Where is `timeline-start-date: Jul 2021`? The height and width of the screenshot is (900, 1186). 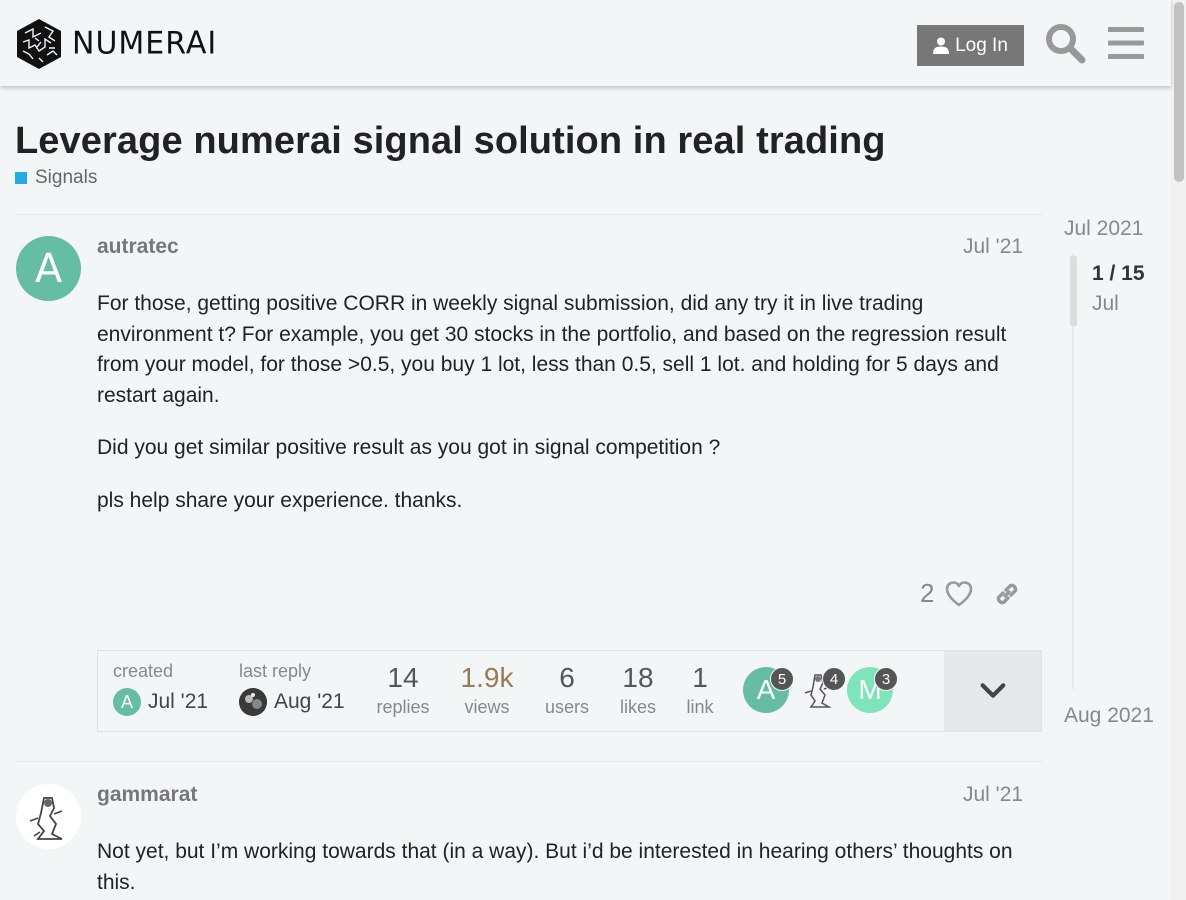 timeline-start-date: Jul 2021 is located at coordinates (1103, 229).